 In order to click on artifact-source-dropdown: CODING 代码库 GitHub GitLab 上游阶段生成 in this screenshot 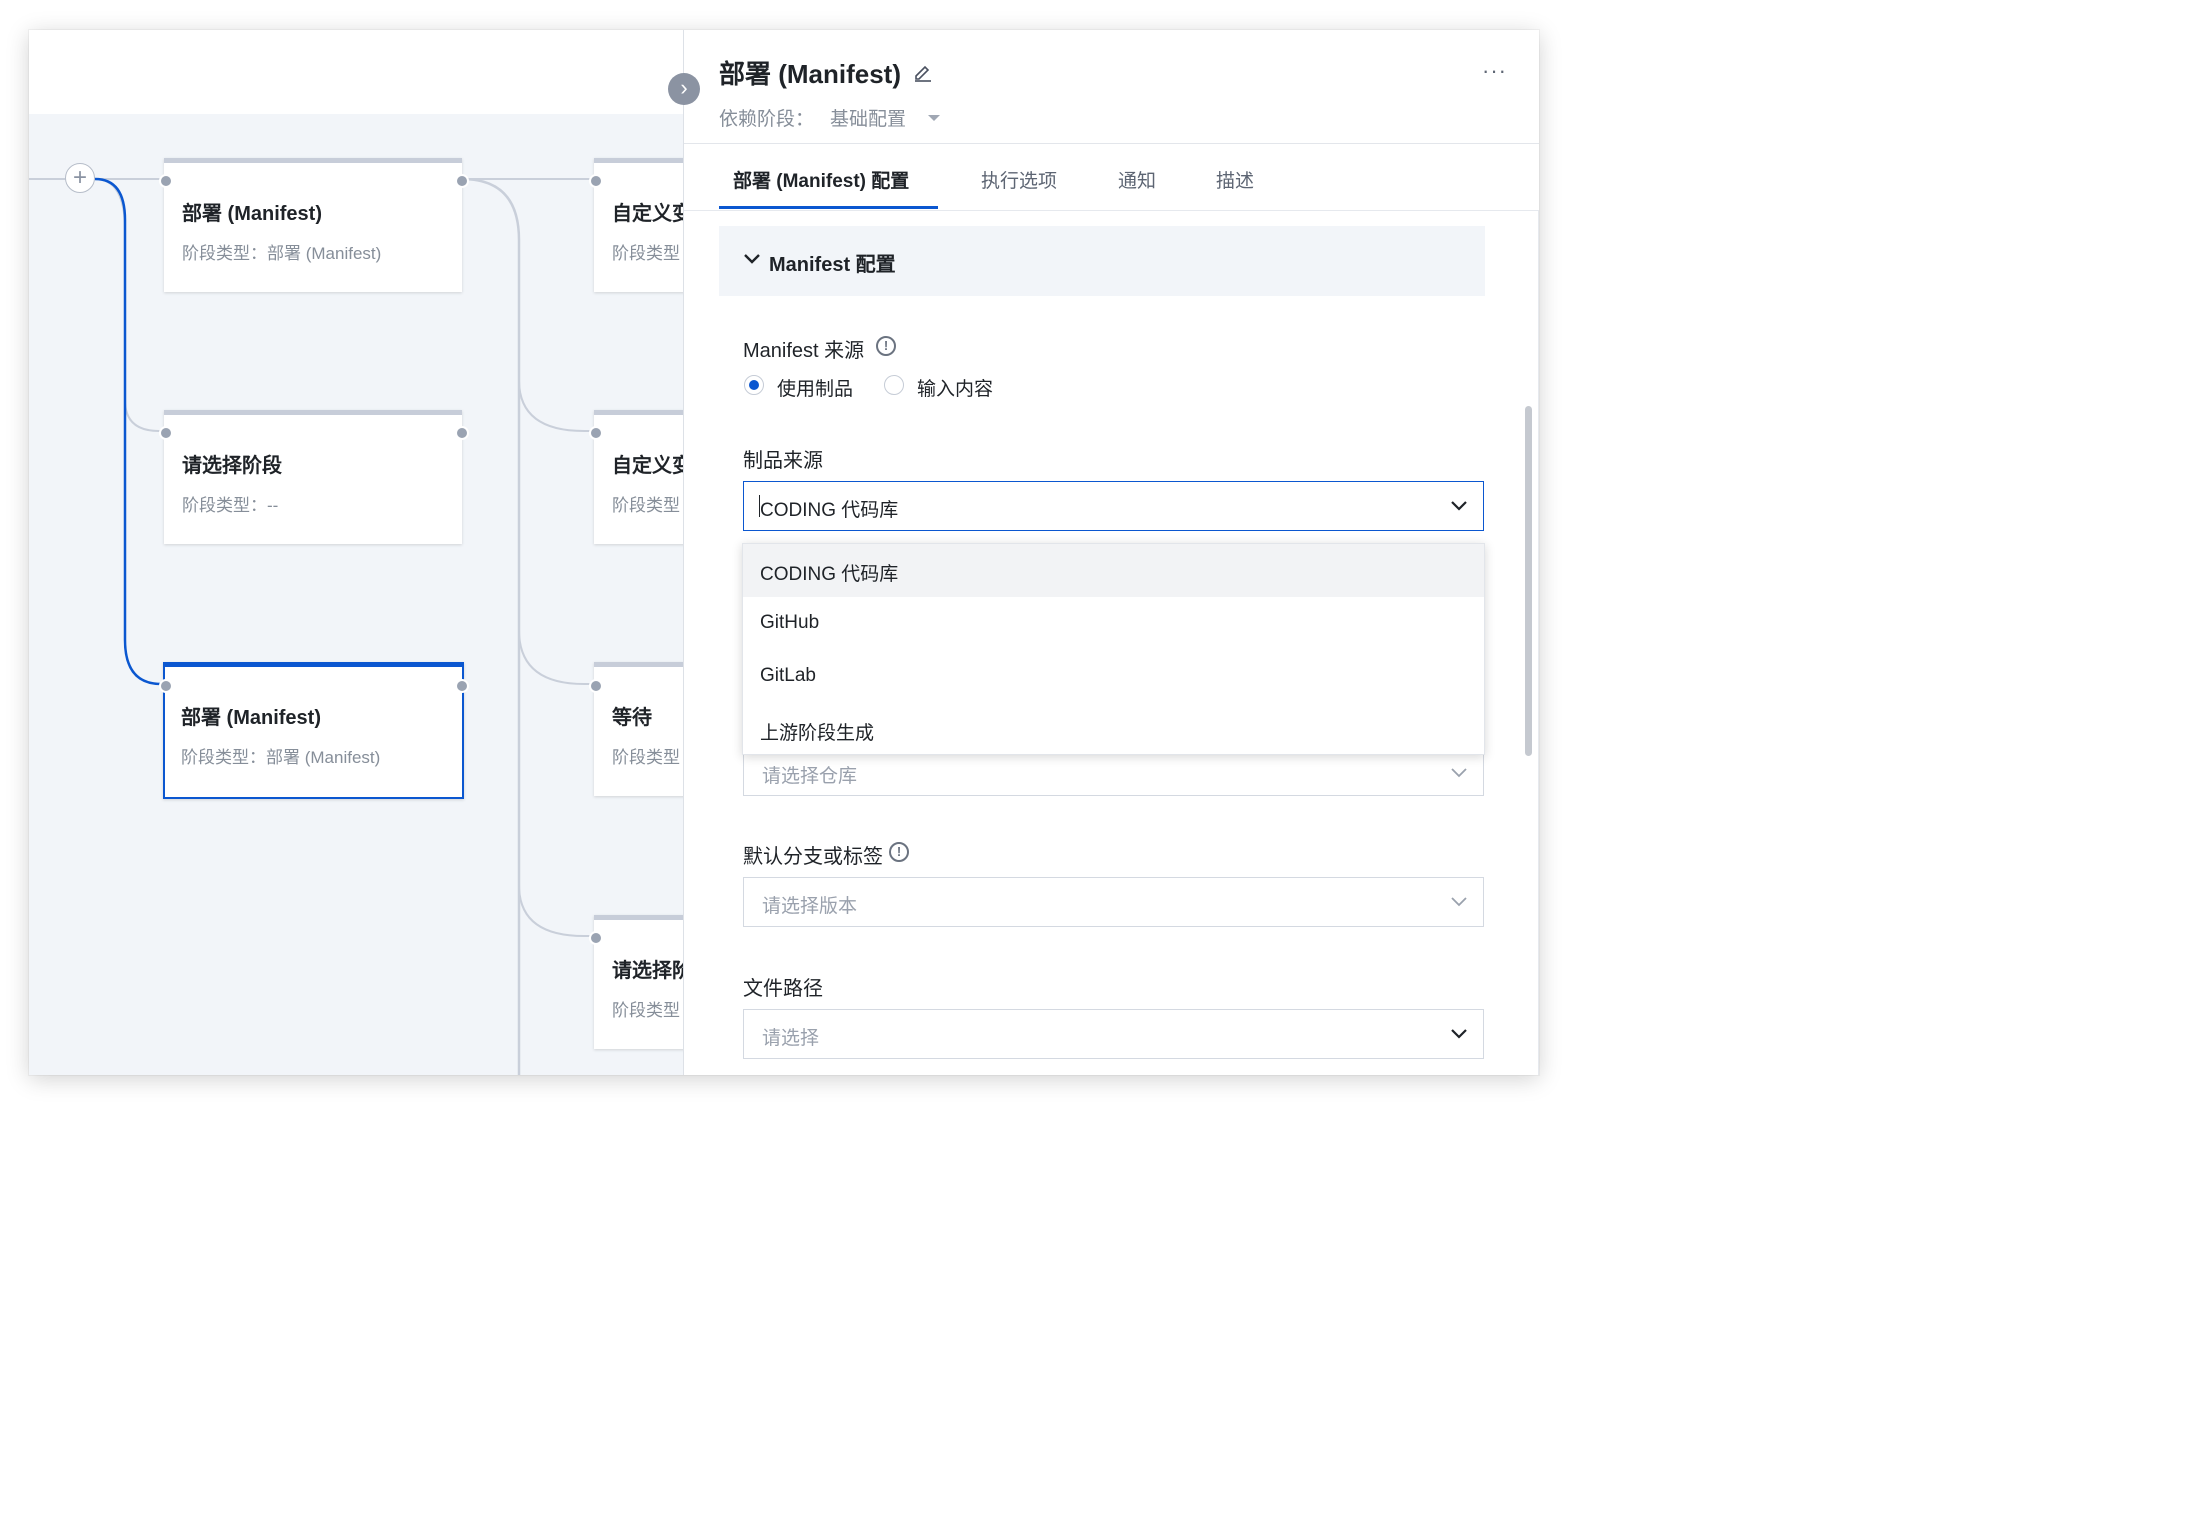, I will do `click(1113, 649)`.